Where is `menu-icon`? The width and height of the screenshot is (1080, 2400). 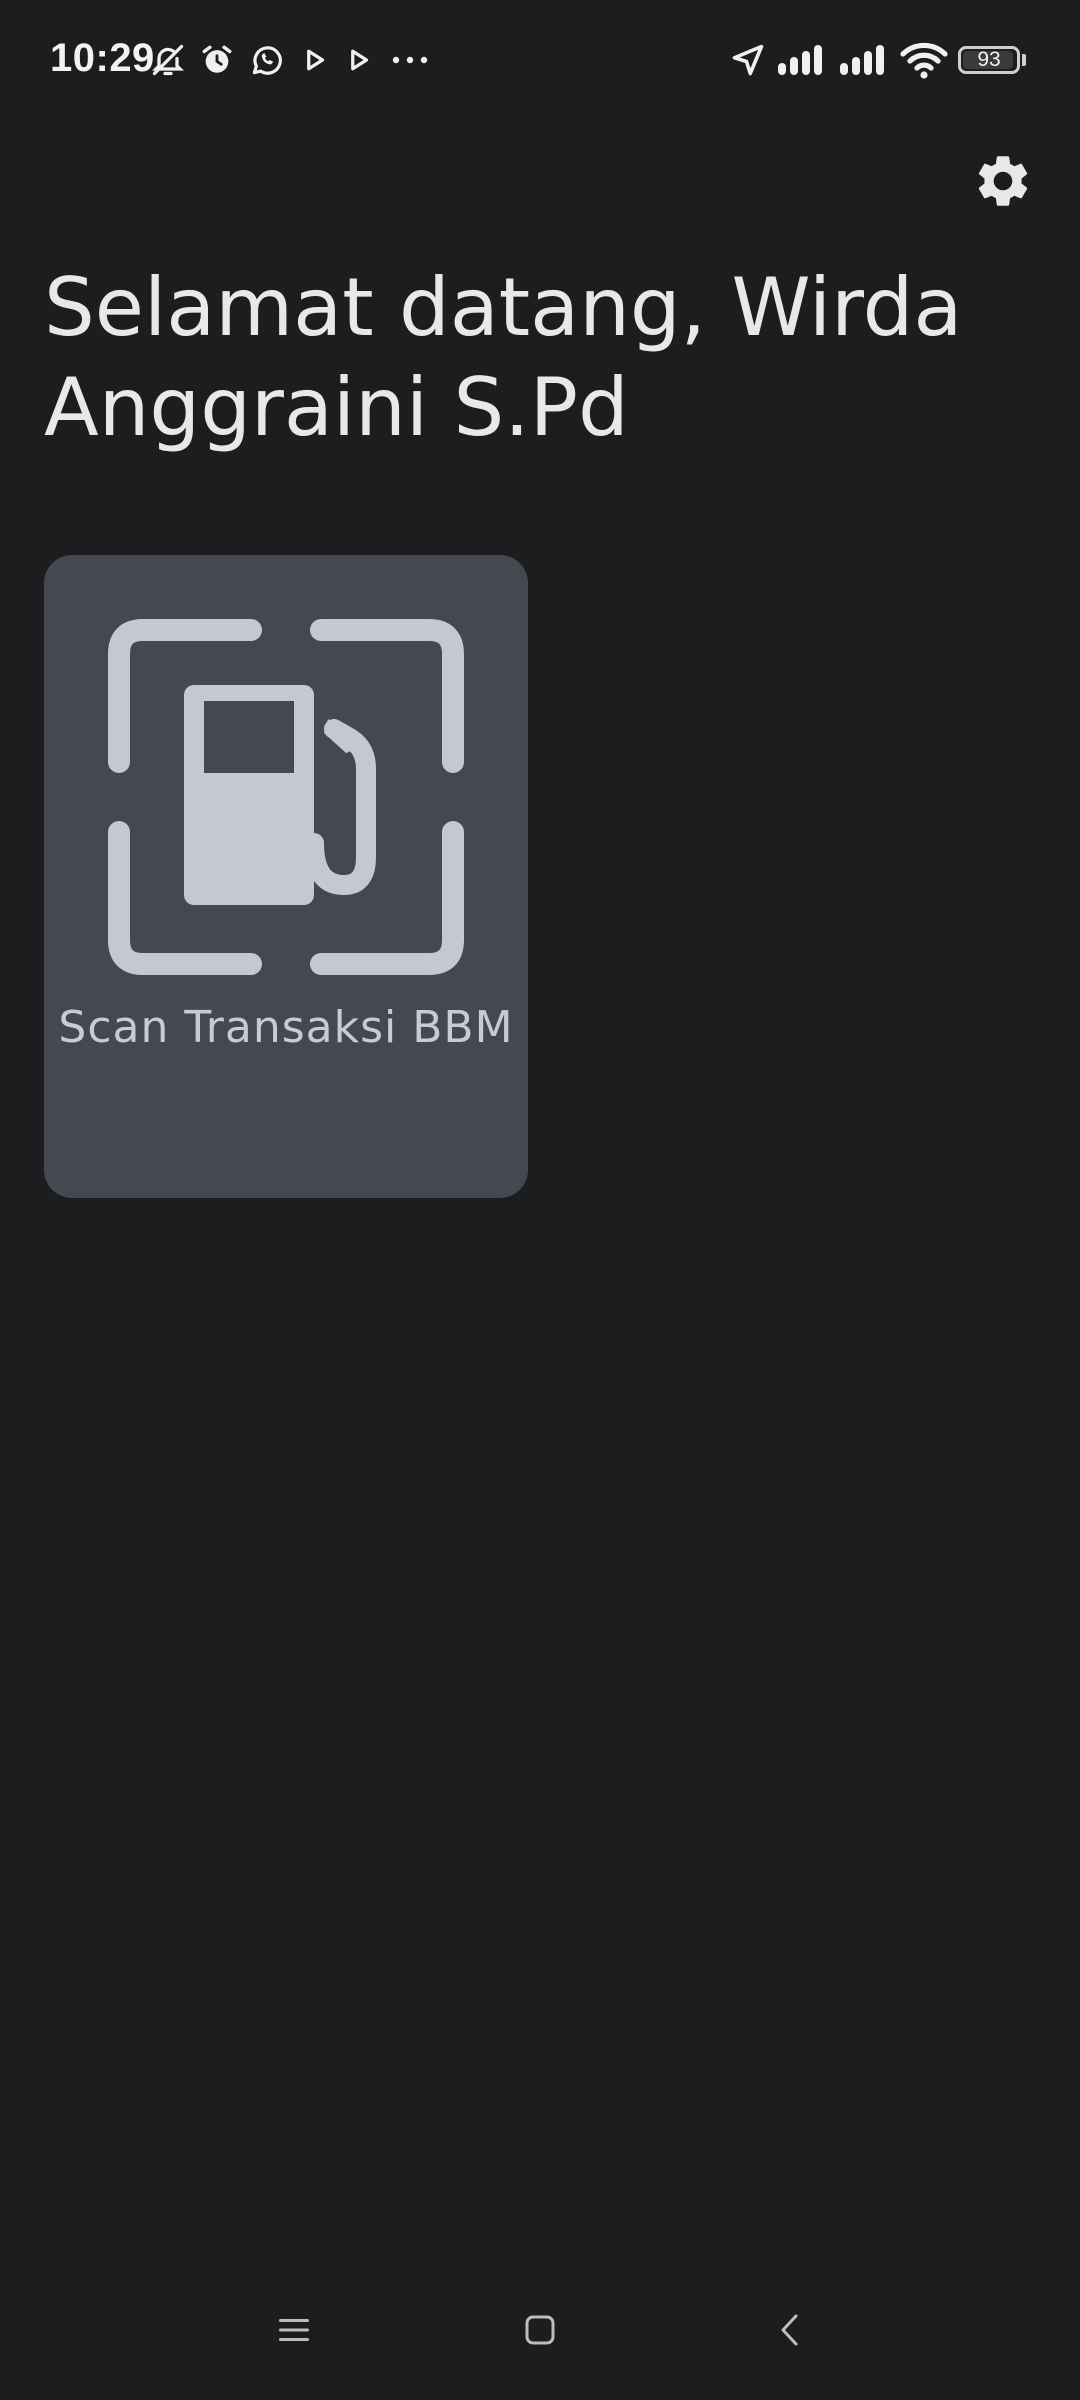
menu-icon is located at coordinates (294, 2330).